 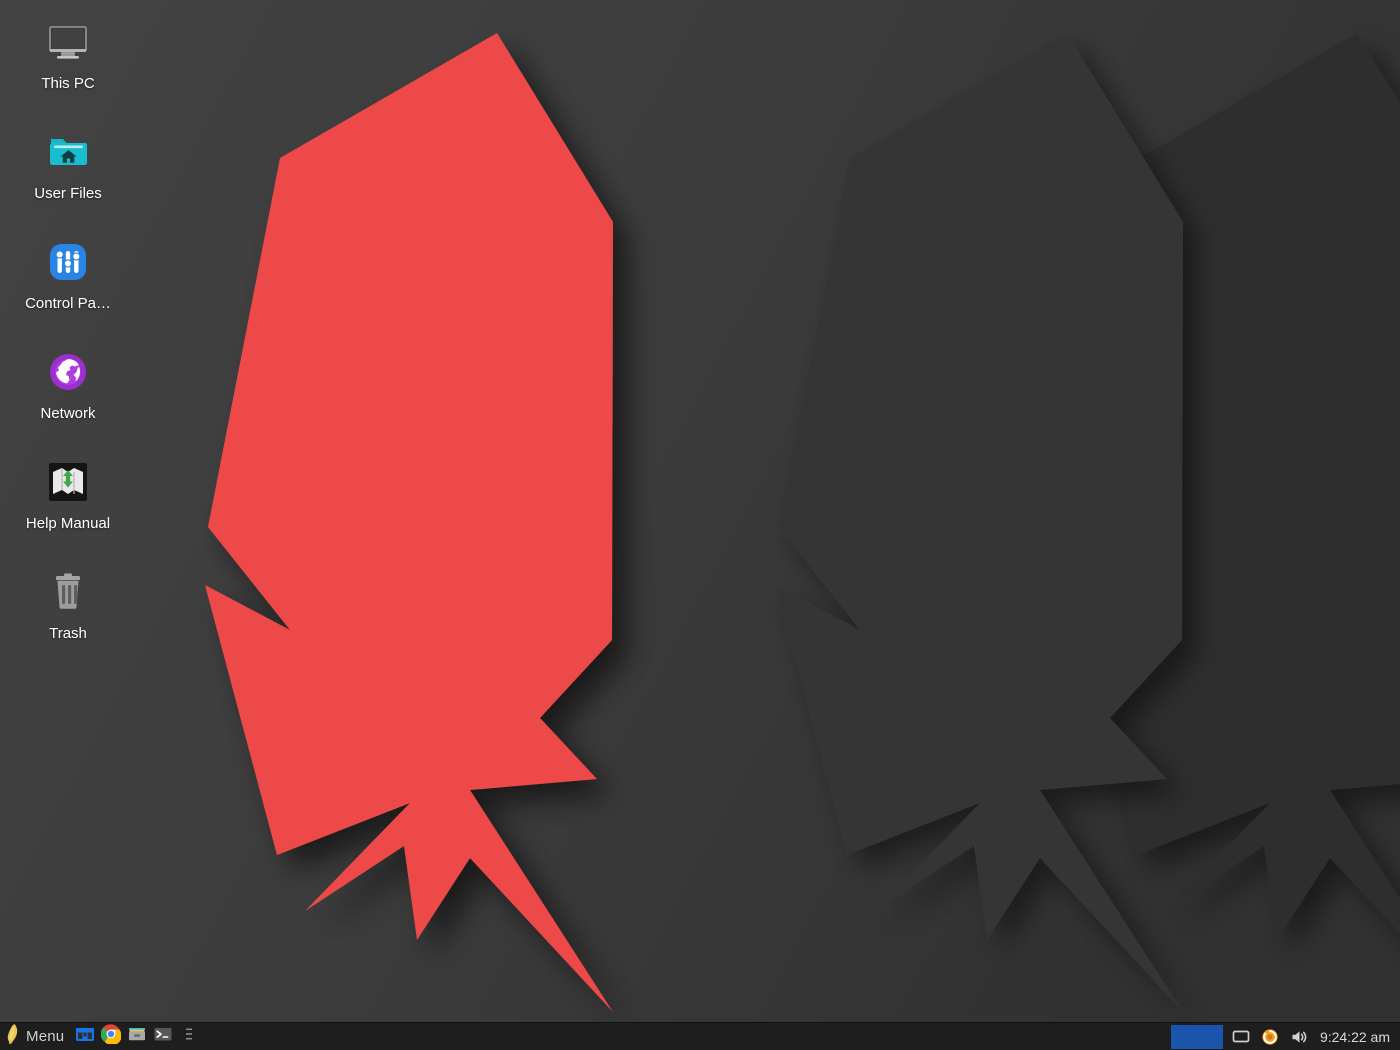 I want to click on speaker-icon, so click(x=1299, y=1037).